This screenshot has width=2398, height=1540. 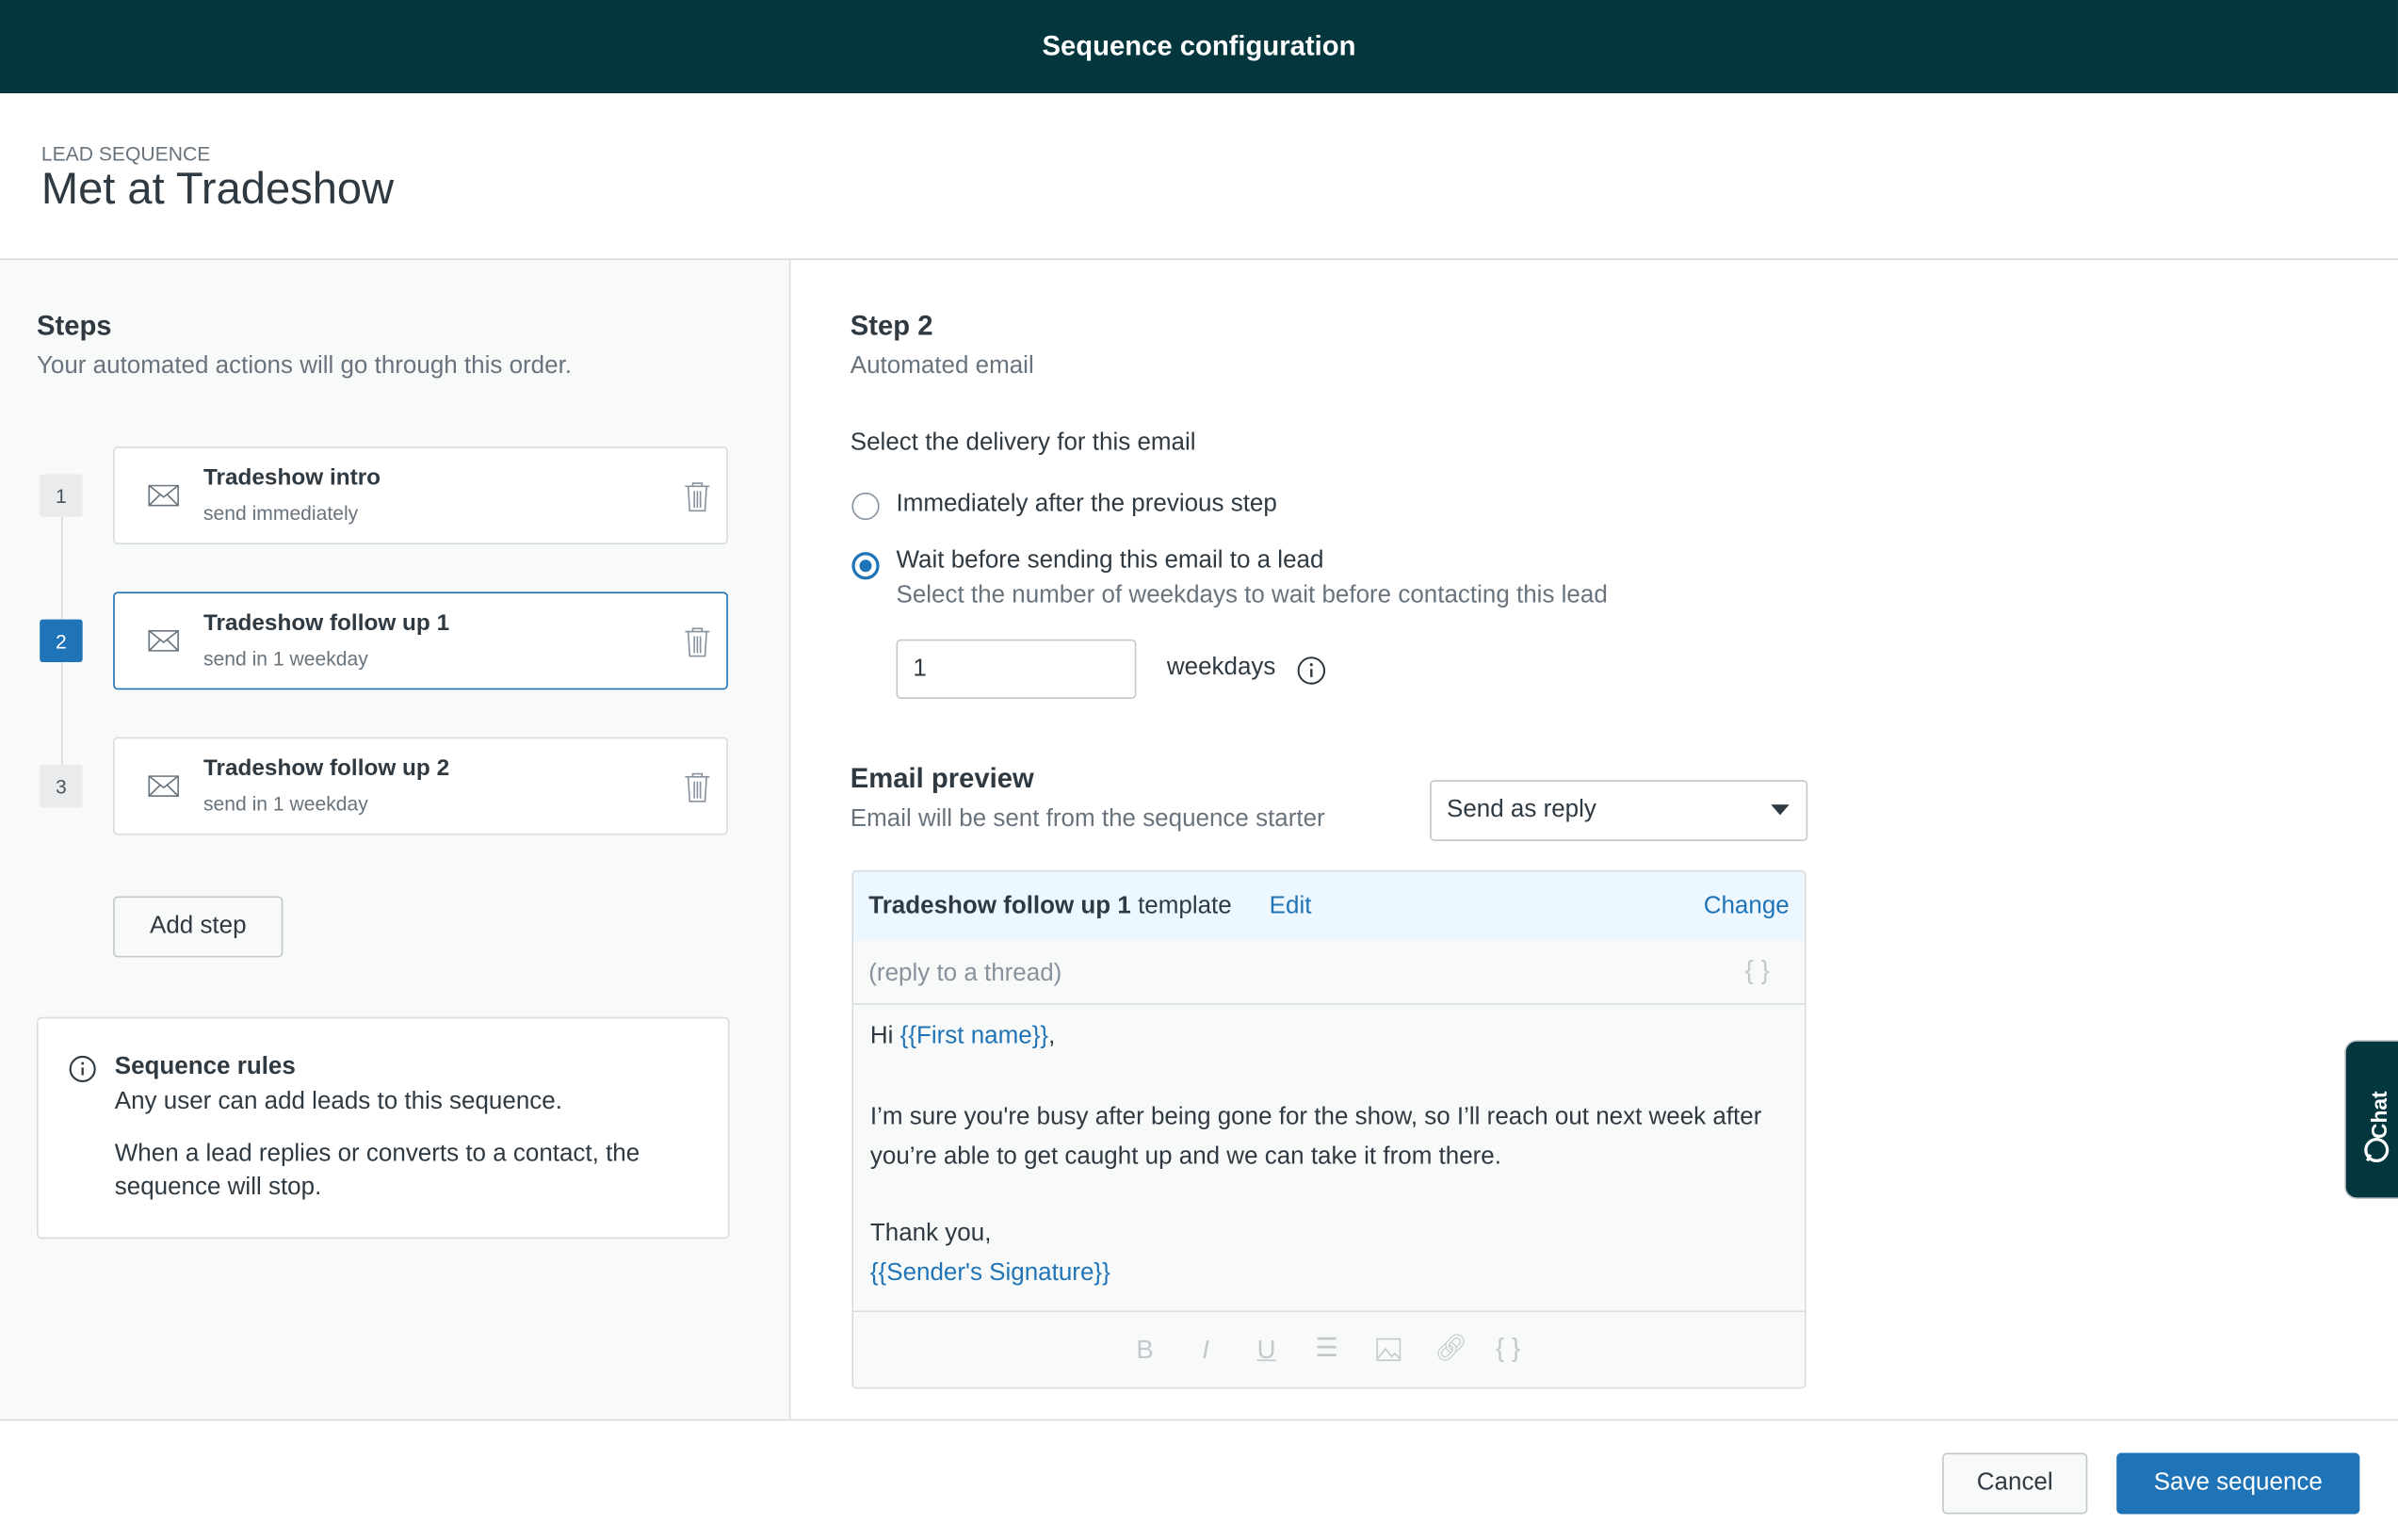 I want to click on chat-tab: Chat, so click(x=2371, y=1120).